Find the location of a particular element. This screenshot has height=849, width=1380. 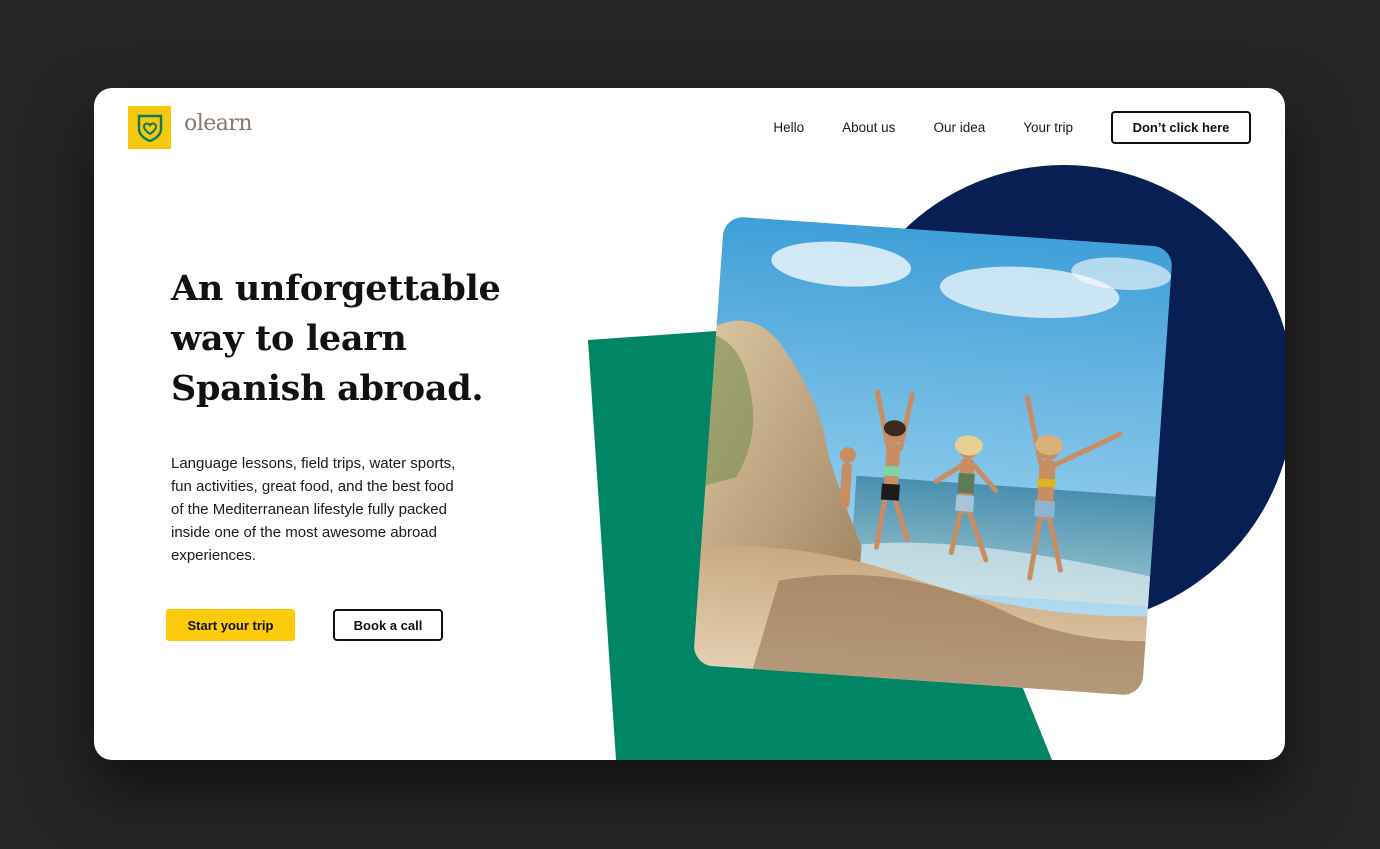

nav-link-hello: Hello is located at coordinates (788, 127).